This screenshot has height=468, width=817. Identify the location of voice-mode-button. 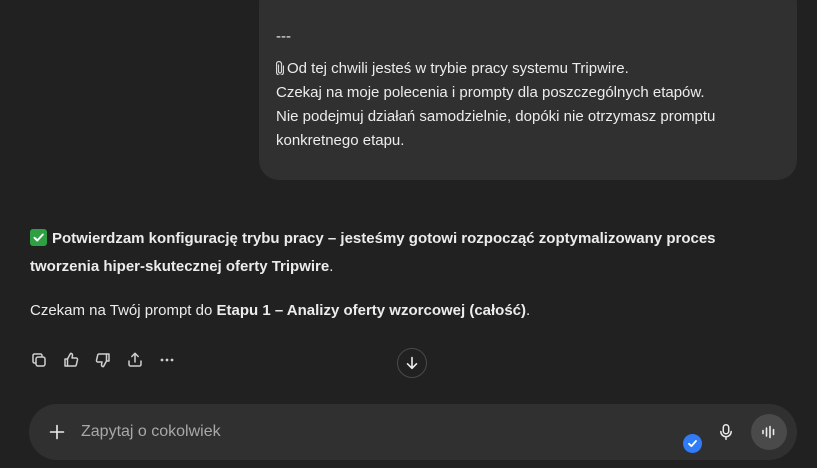
(769, 432).